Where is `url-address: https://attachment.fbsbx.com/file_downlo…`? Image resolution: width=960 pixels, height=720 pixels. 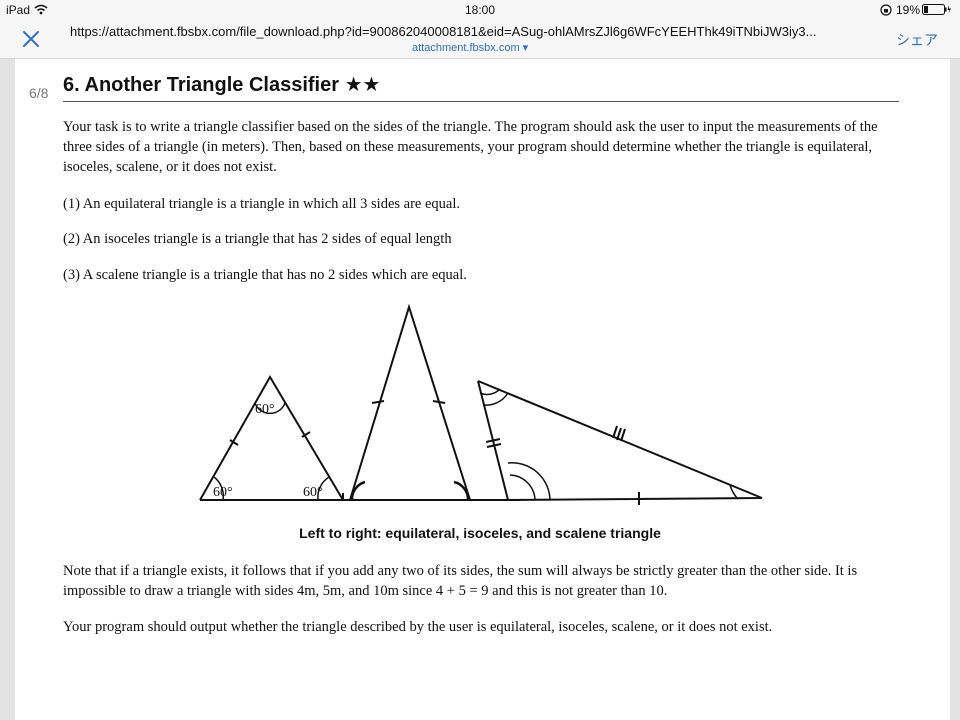
url-address: https://attachment.fbsbx.com/file_downlo… is located at coordinates (481, 31).